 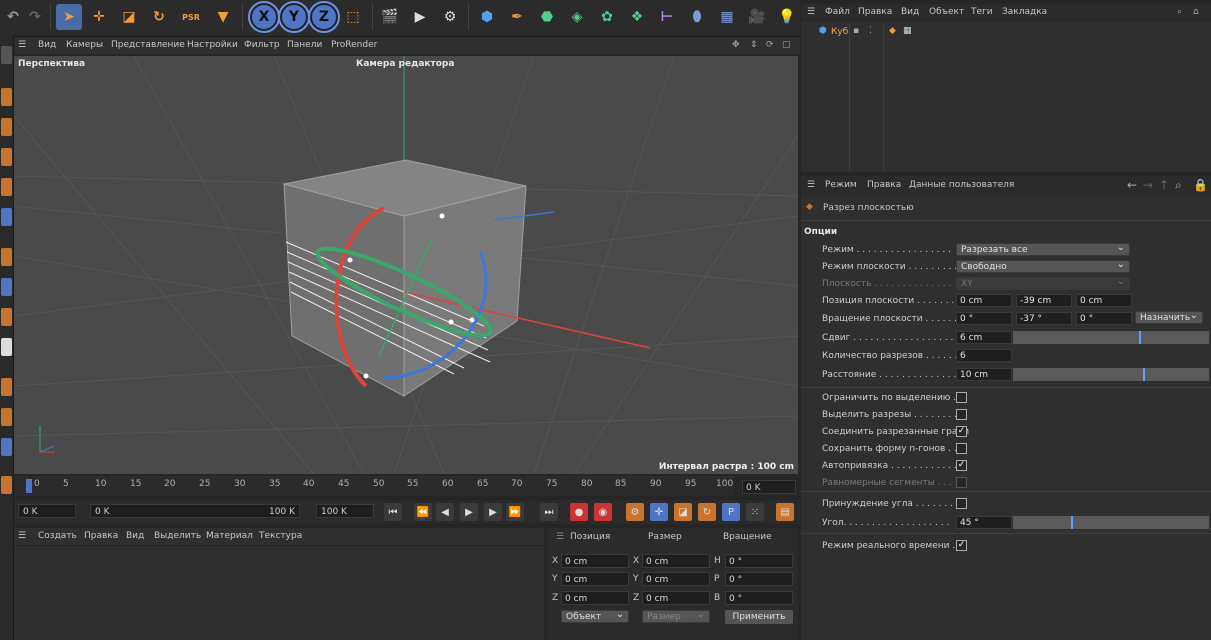 What do you see at coordinates (755, 512) in the screenshot?
I see `key-pla-icon: ⁙` at bounding box center [755, 512].